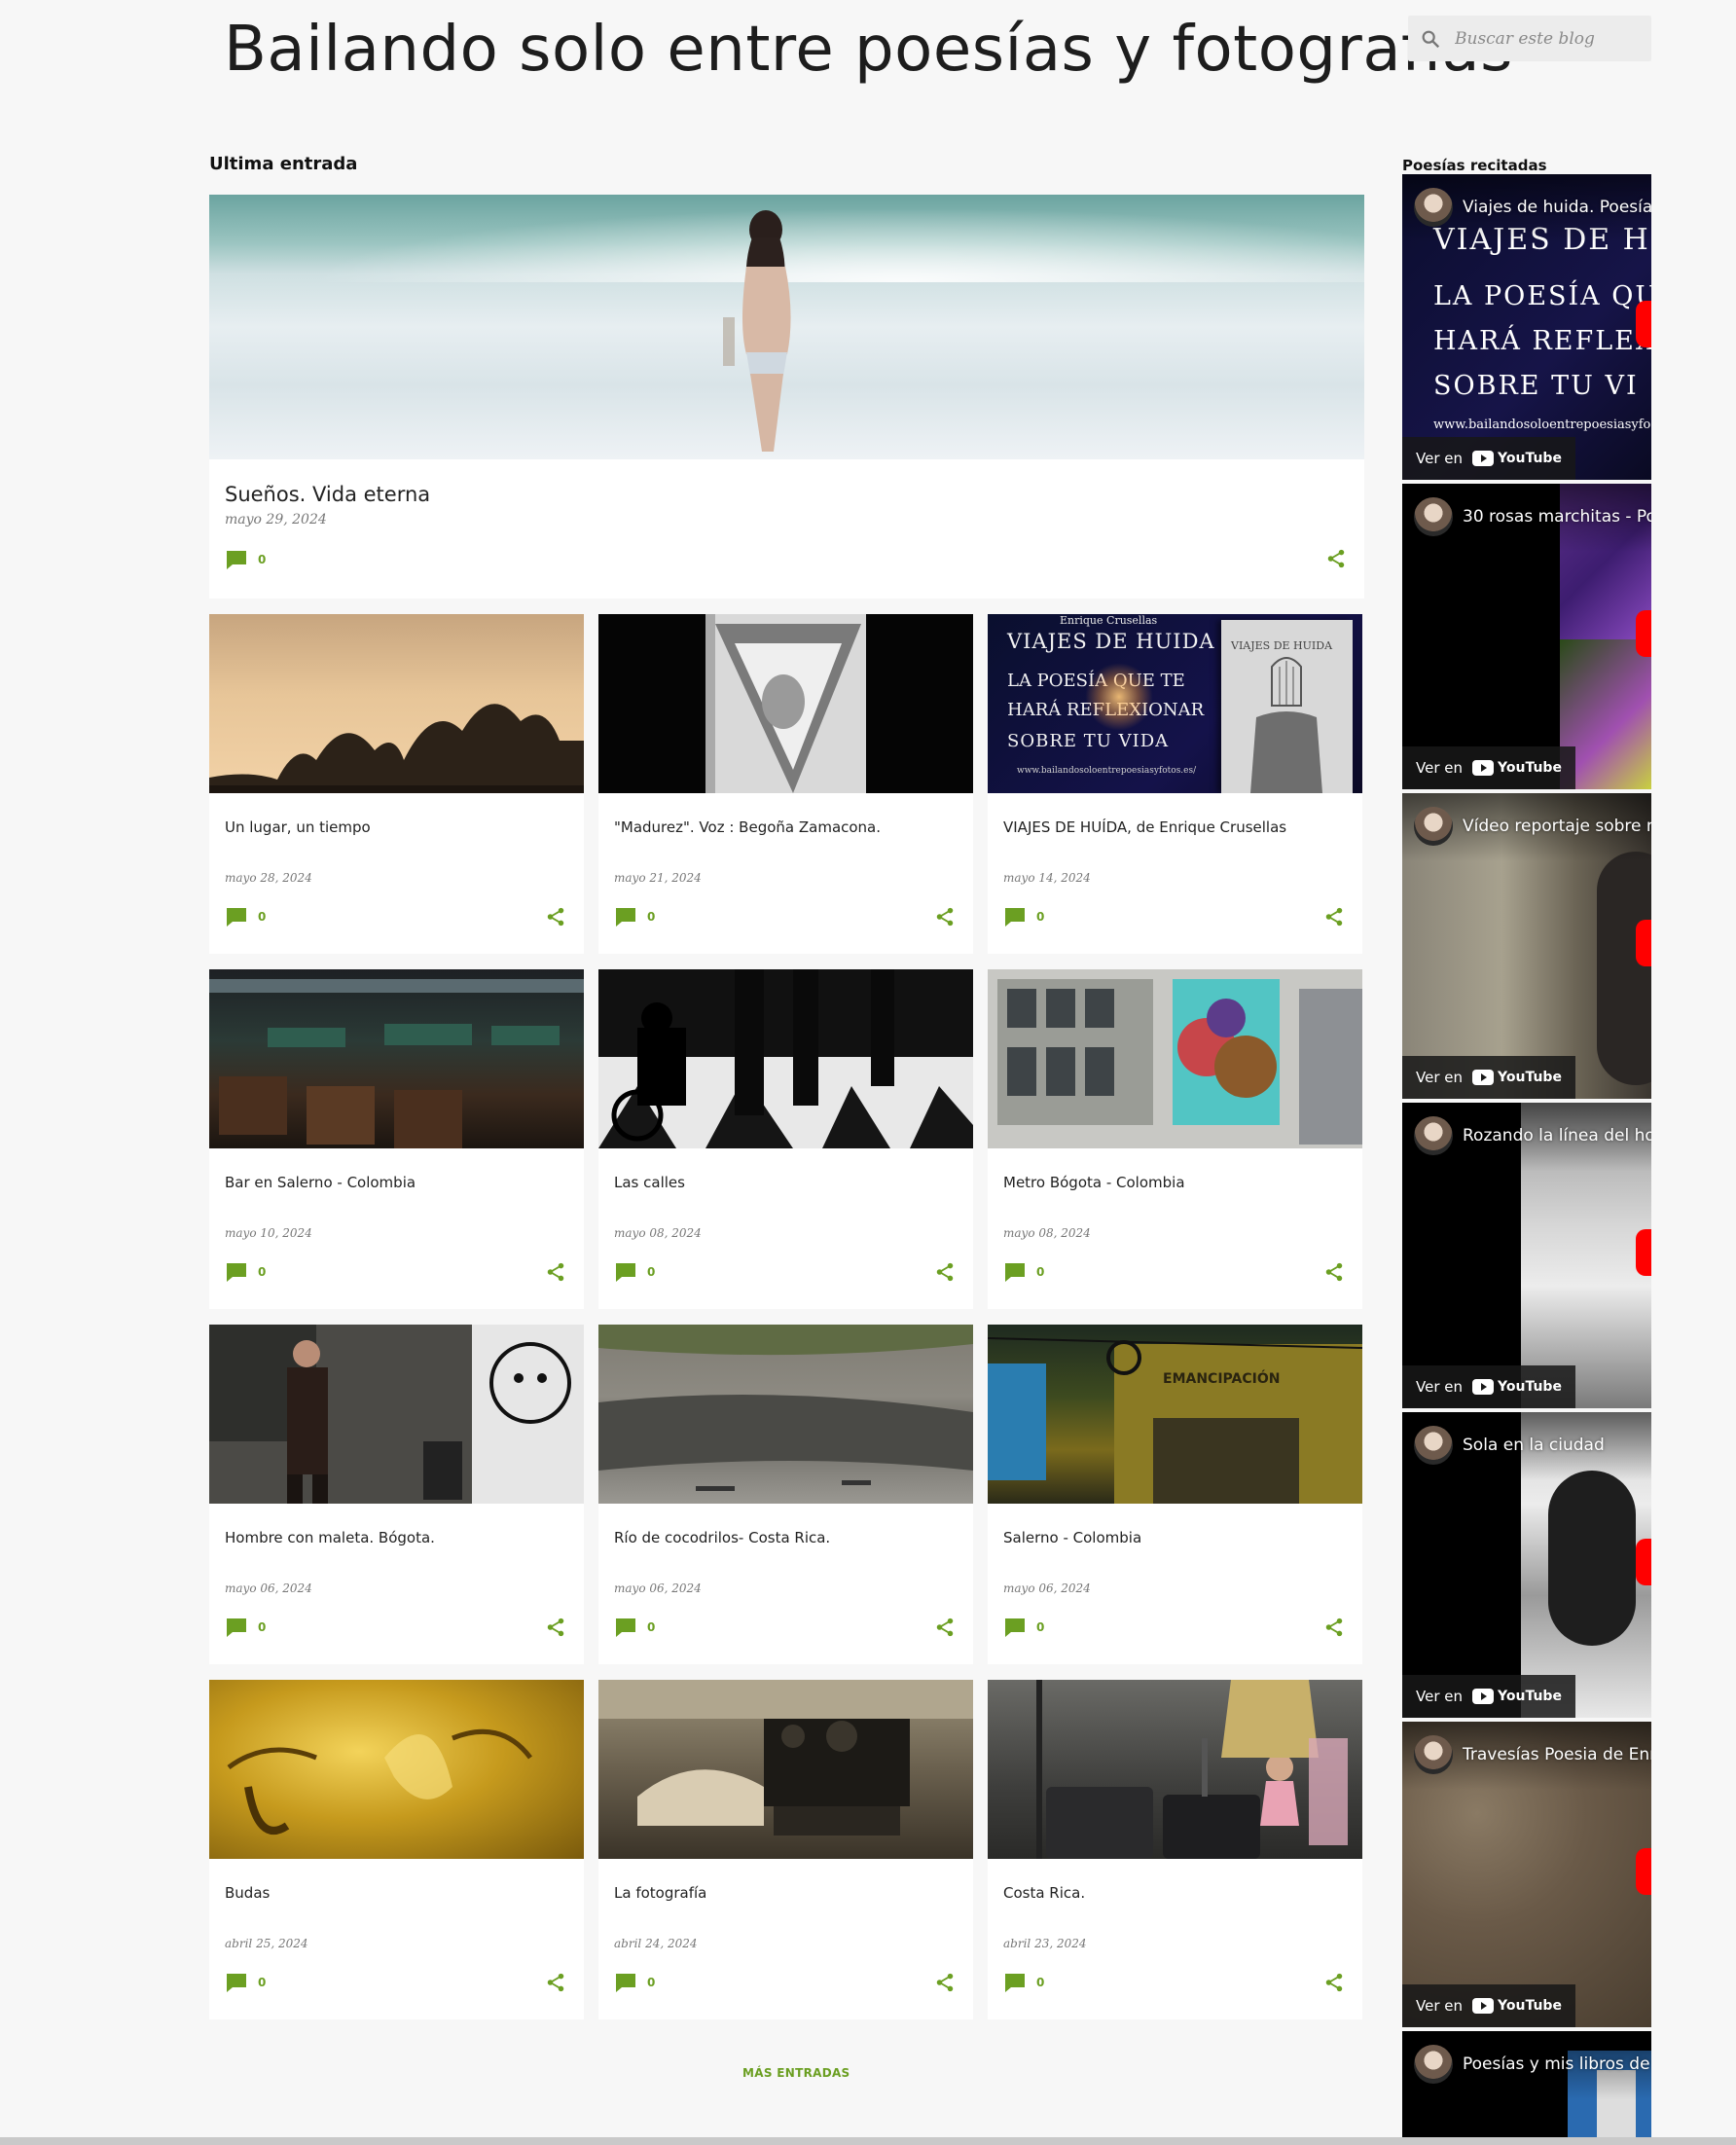 This screenshot has height=2145, width=1736. What do you see at coordinates (321, 1183) in the screenshot?
I see `post-title: Bar en Salerno - Colombia` at bounding box center [321, 1183].